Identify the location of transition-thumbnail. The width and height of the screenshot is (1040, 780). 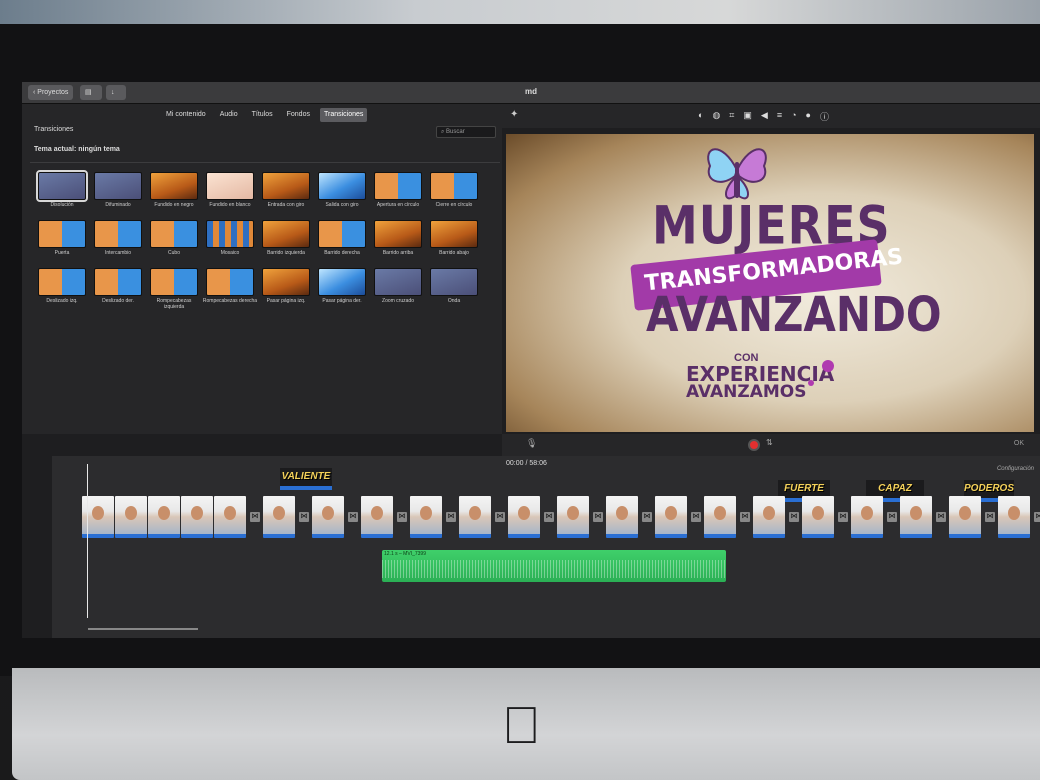
(454, 234).